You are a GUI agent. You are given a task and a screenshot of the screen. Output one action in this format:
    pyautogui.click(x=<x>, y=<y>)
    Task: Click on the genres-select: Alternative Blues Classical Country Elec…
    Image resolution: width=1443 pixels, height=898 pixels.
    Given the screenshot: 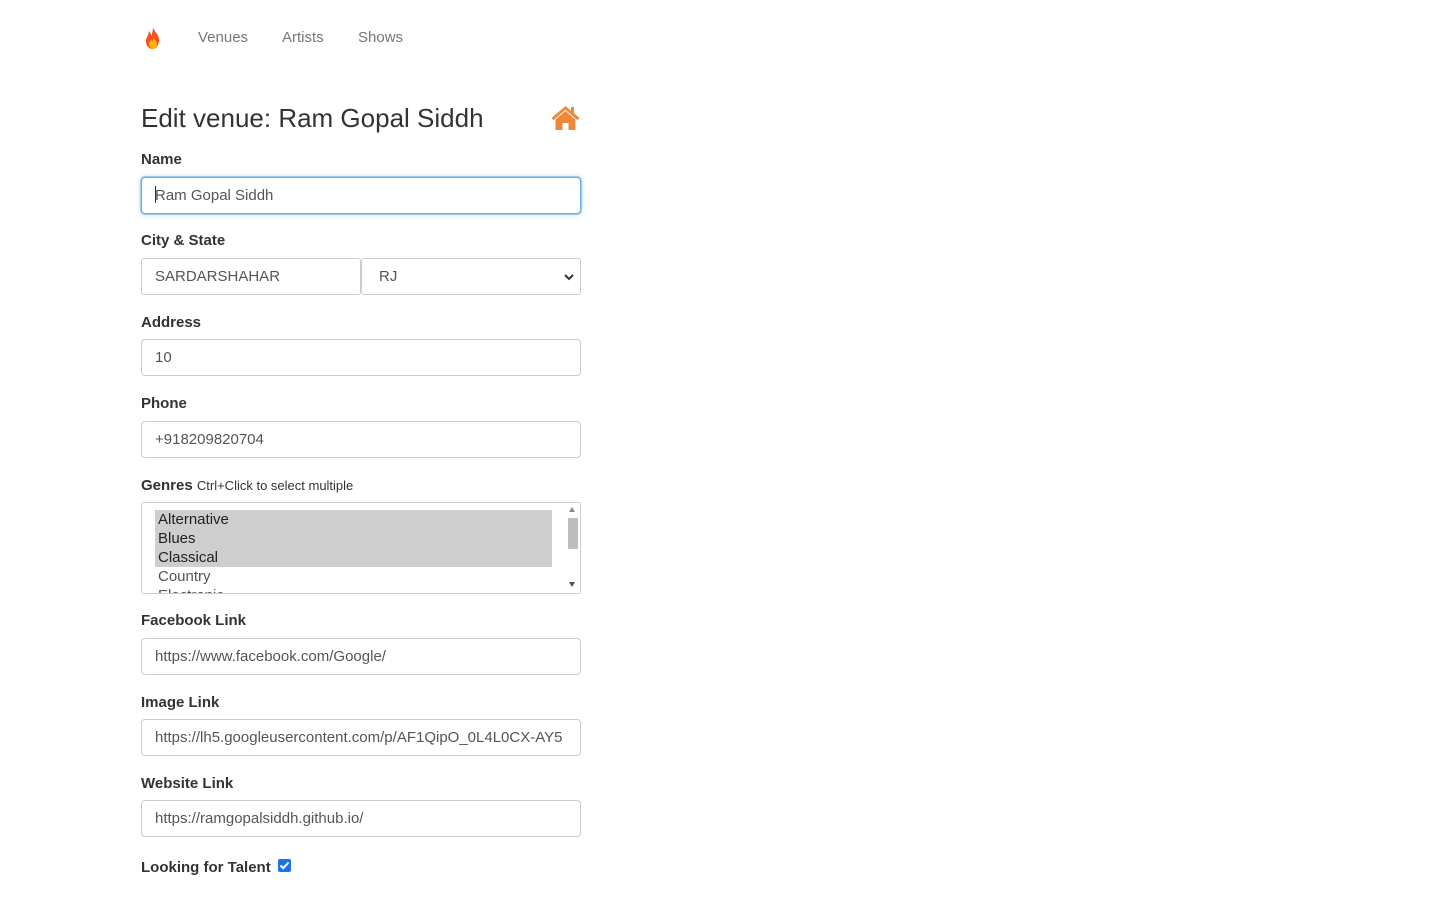 What is the action you would take?
    pyautogui.click(x=361, y=548)
    